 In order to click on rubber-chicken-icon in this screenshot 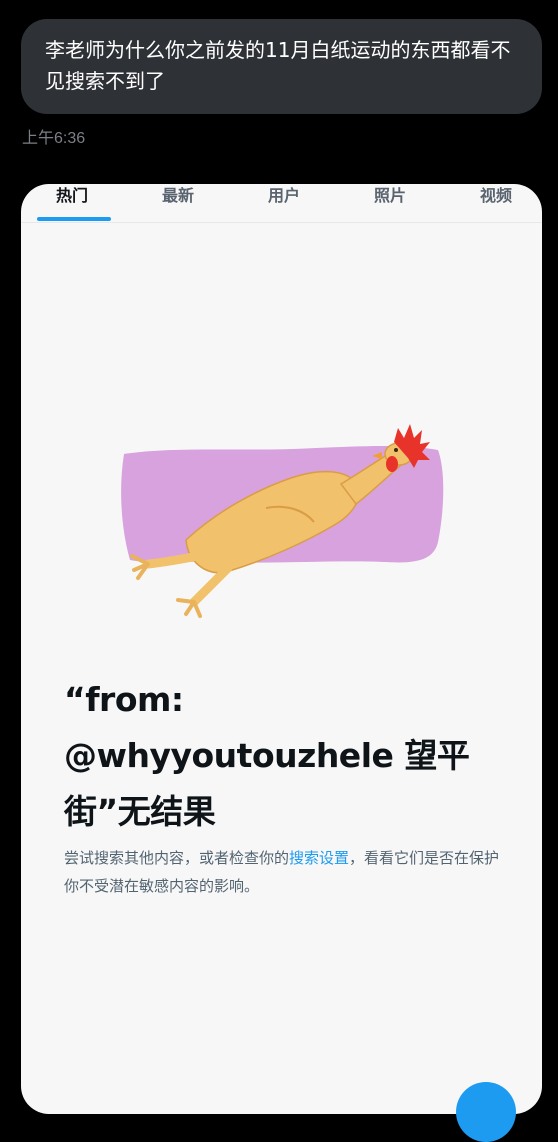, I will do `click(282, 521)`.